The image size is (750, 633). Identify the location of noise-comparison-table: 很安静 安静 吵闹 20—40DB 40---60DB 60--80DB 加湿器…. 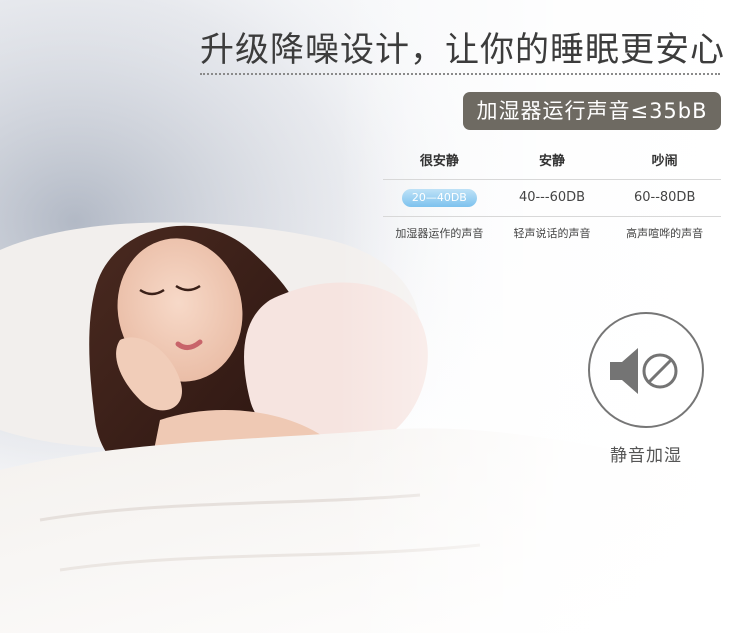
(552, 198).